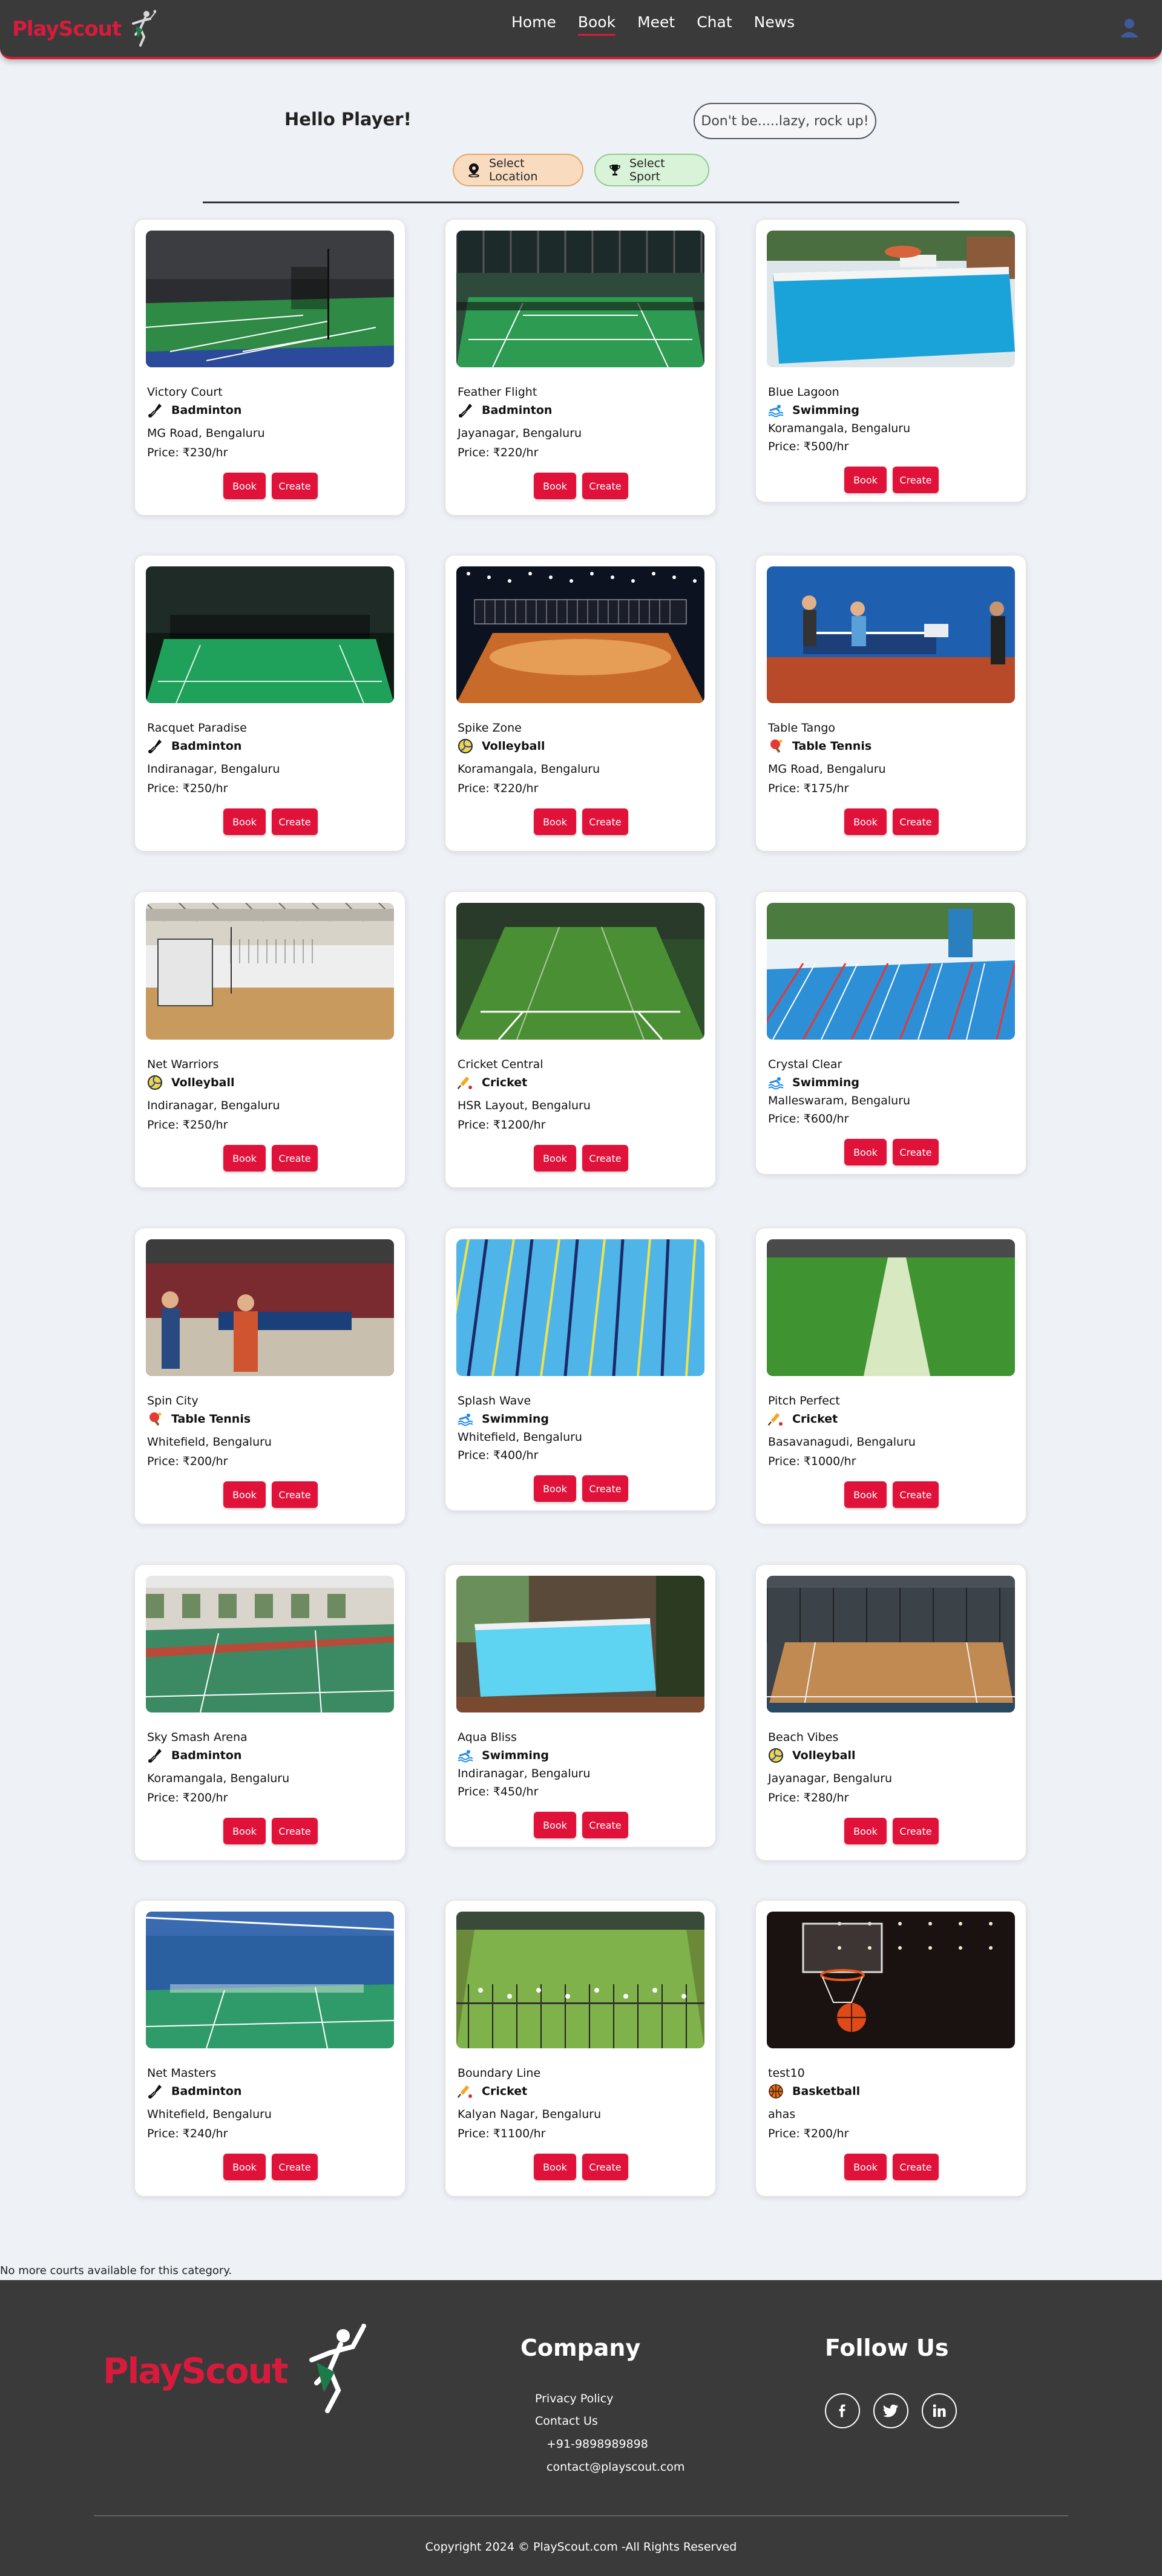  What do you see at coordinates (785, 121) in the screenshot?
I see `tagline-text: Don't be.....lazy, rock up!` at bounding box center [785, 121].